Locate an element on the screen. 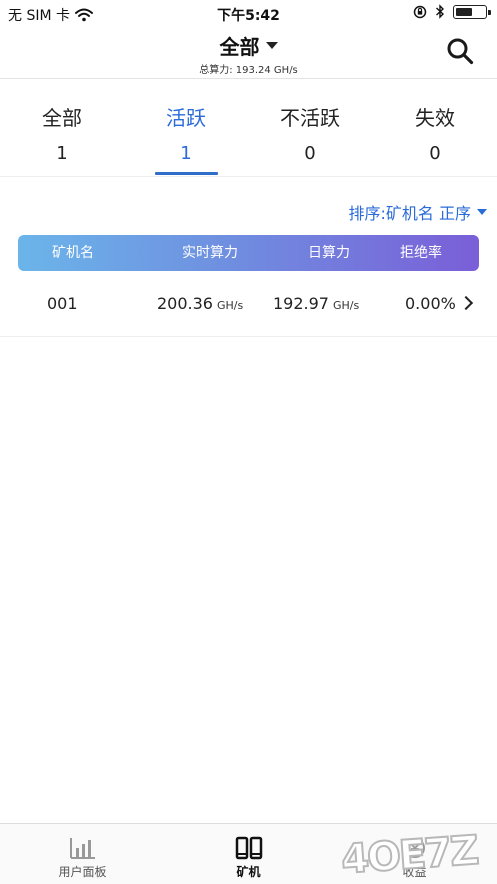  column-header-name: 矿机名 is located at coordinates (73, 253).